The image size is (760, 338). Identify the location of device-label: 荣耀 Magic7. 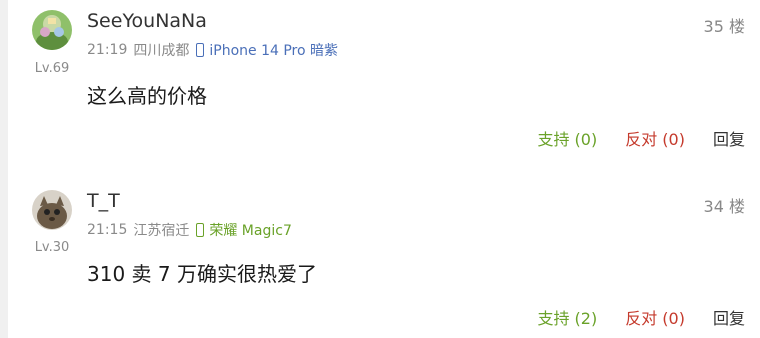
(250, 231).